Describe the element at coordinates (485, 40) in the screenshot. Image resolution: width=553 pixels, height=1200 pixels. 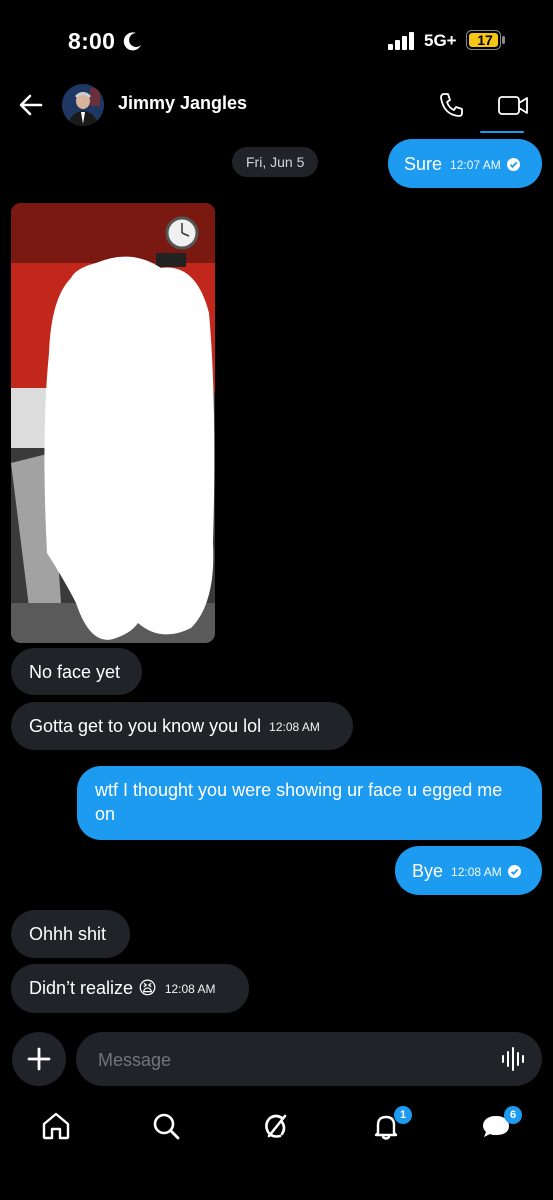
I see `battery-level: 17` at that location.